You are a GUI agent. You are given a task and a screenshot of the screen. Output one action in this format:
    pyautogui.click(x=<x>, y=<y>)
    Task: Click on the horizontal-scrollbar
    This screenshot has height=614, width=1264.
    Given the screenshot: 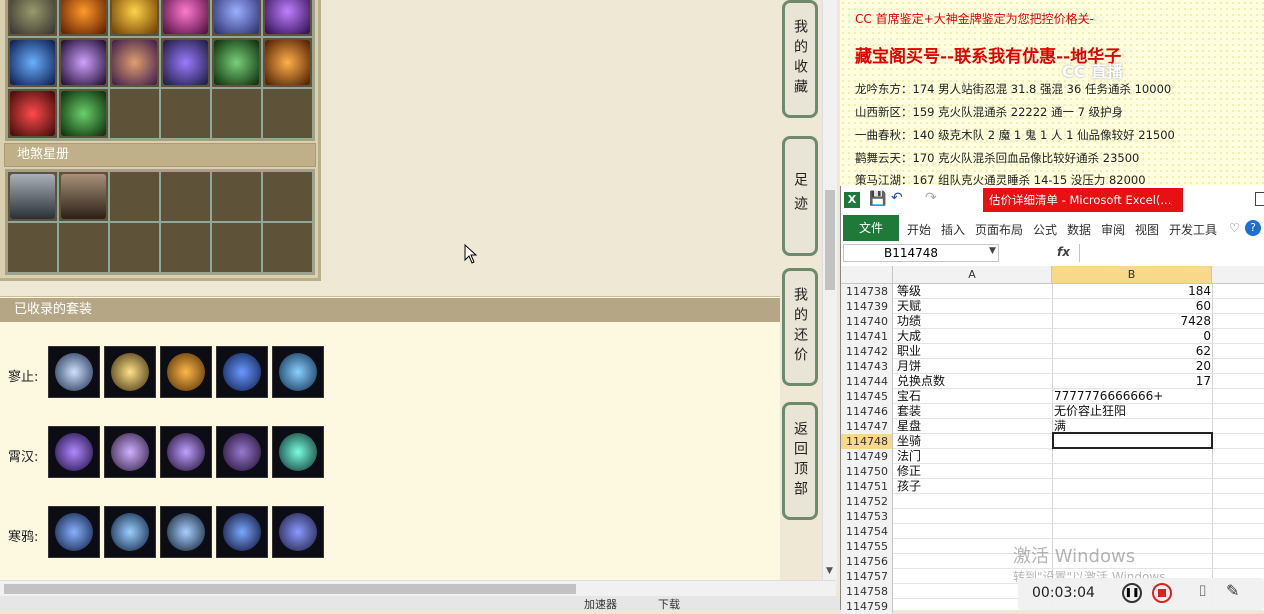 What is the action you would take?
    pyautogui.click(x=418, y=588)
    